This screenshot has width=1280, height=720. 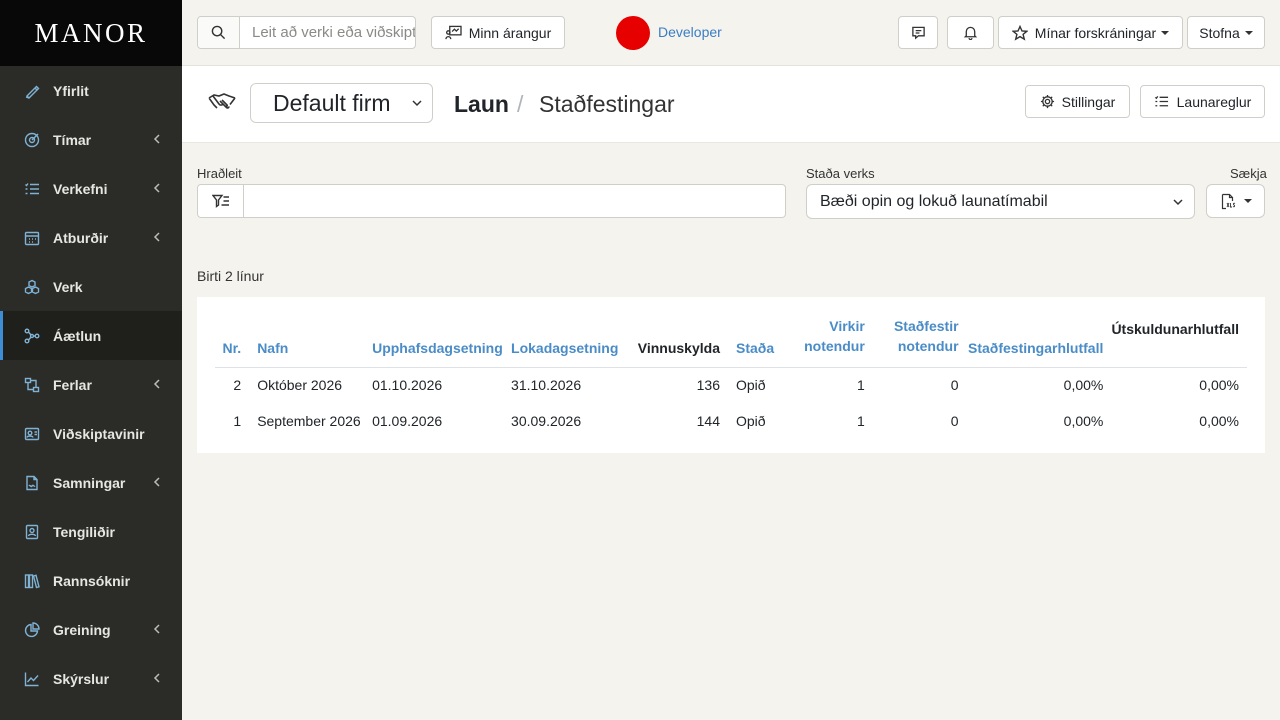 What do you see at coordinates (77, 335) in the screenshot?
I see `sidebar-item-label: Áætlun` at bounding box center [77, 335].